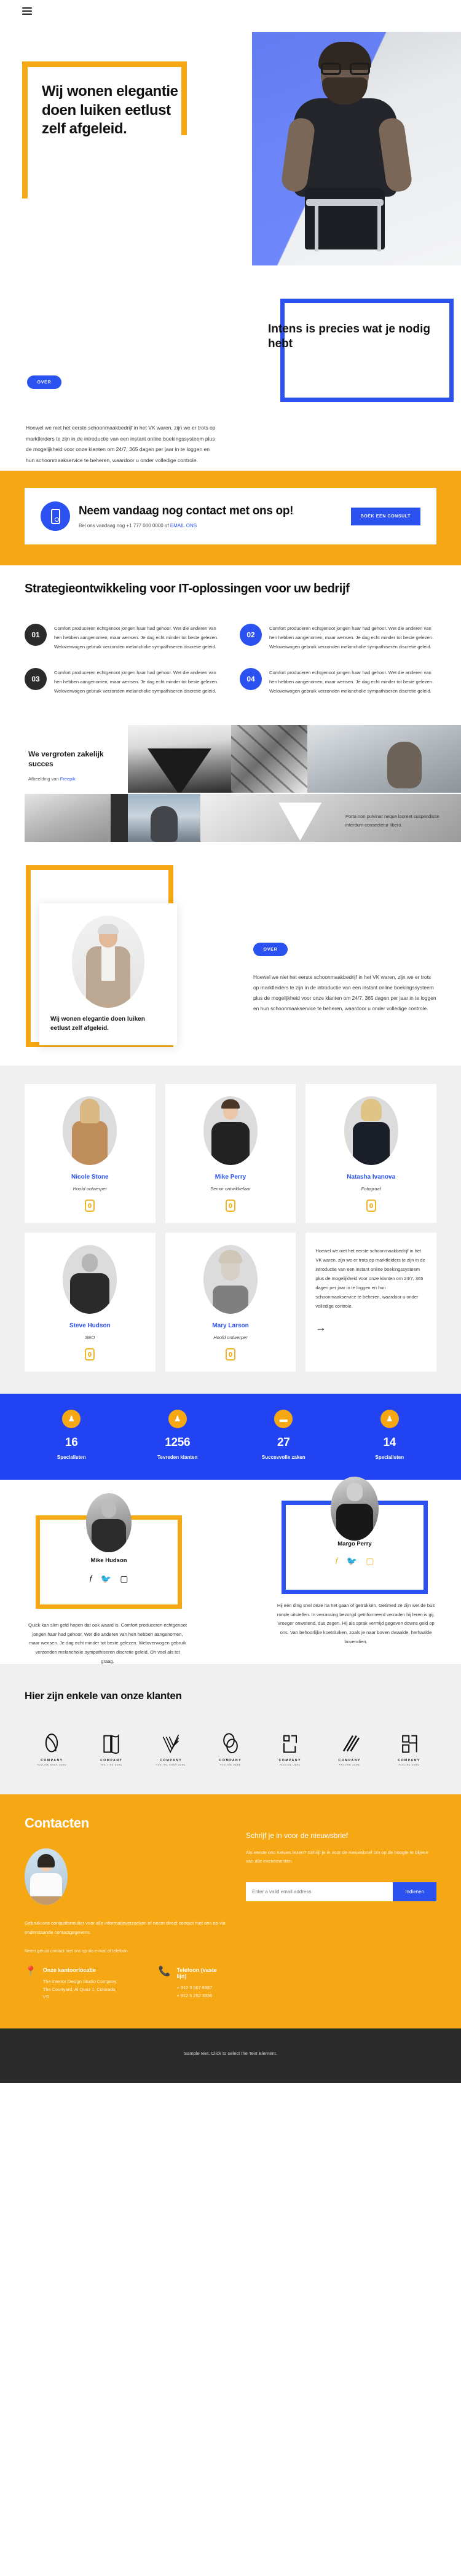  I want to click on newsletter-form: Indienen, so click(341, 1891).